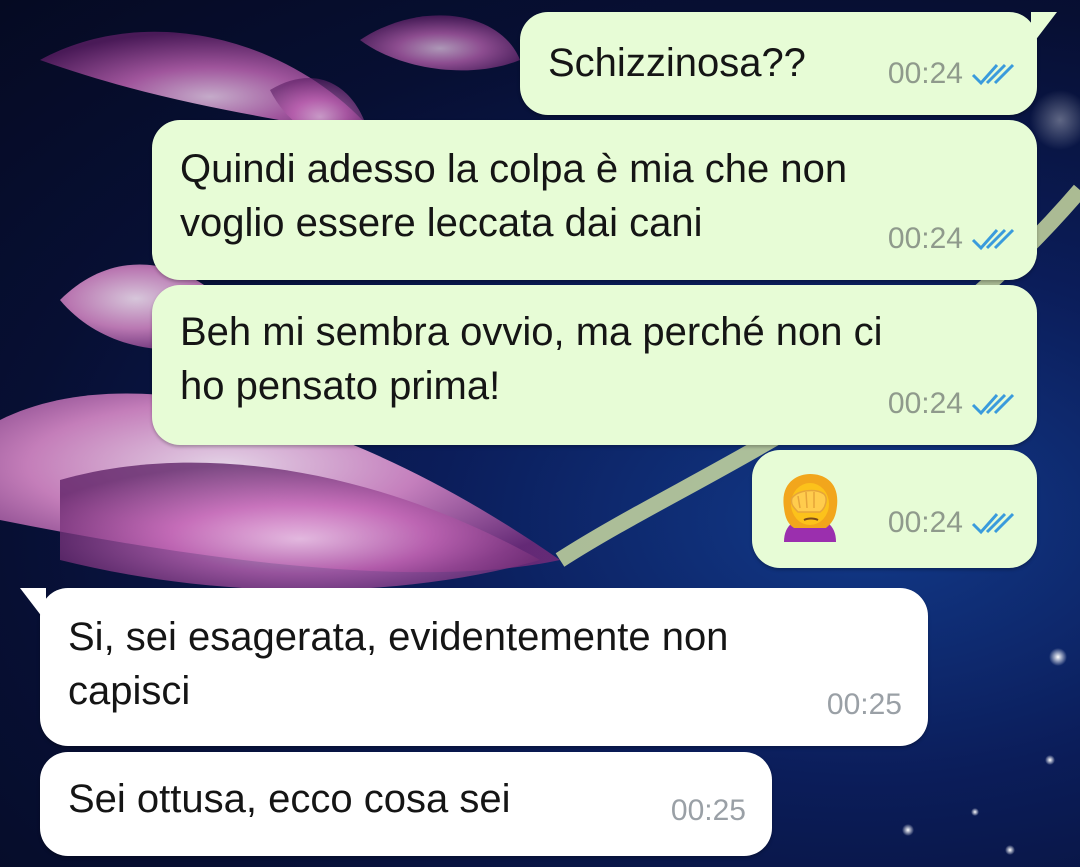 The image size is (1080, 867). Describe the element at coordinates (677, 63) in the screenshot. I see `message-text: Schizzinosa??` at that location.